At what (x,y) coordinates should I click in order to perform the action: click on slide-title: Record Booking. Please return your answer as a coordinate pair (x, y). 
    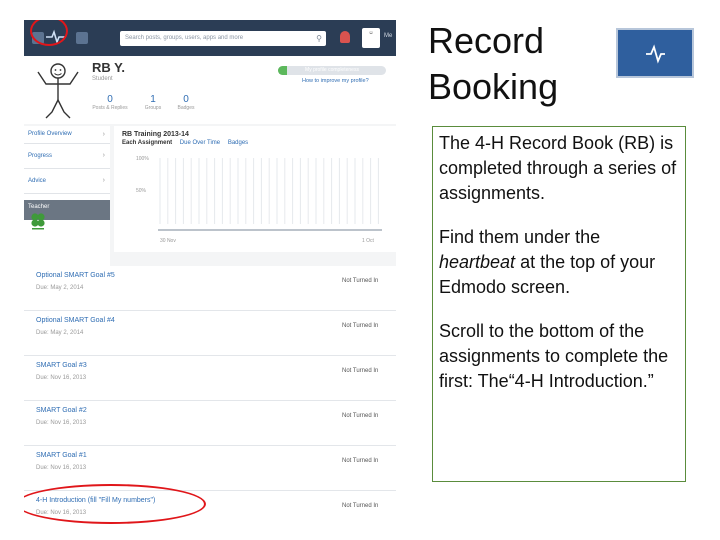
    Looking at the image, I should click on (493, 63).